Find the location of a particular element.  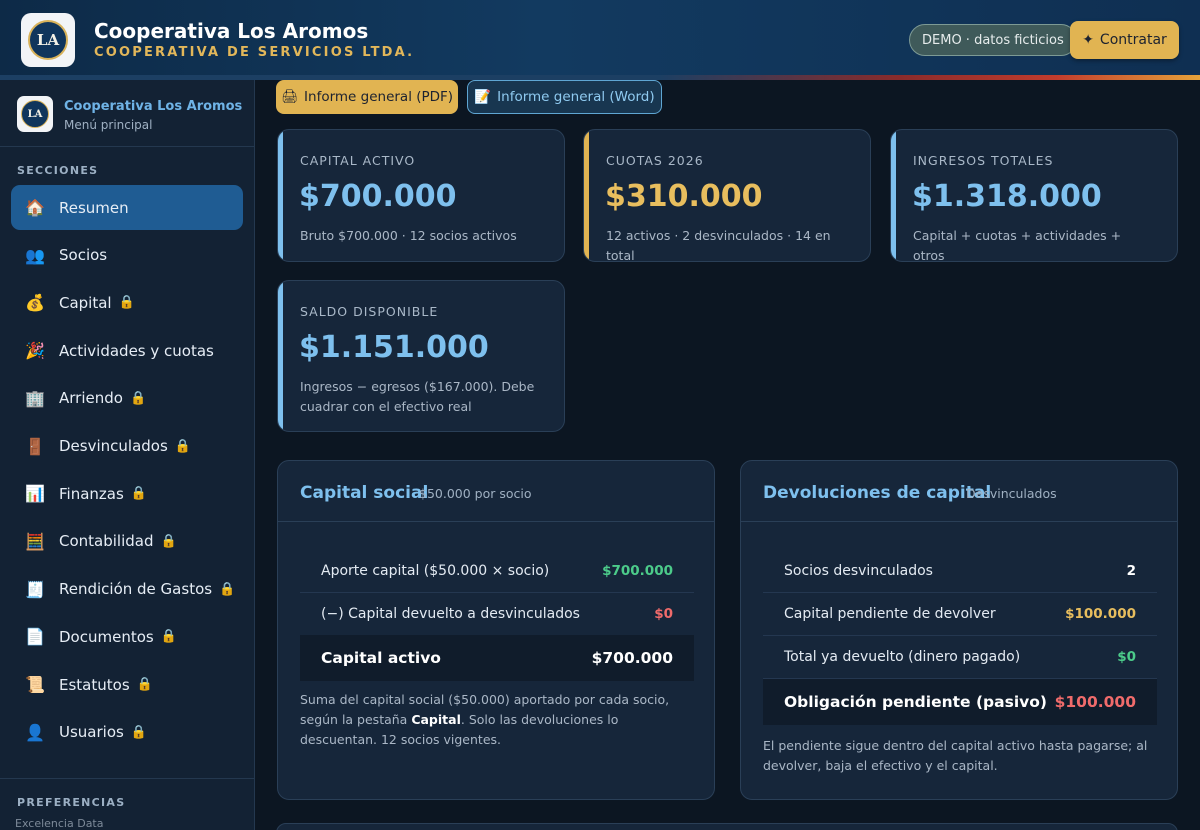

sidebar-item-rendicion-de-gastos: 🧾 Rendición de Gastos 🔒 is located at coordinates (127, 589).